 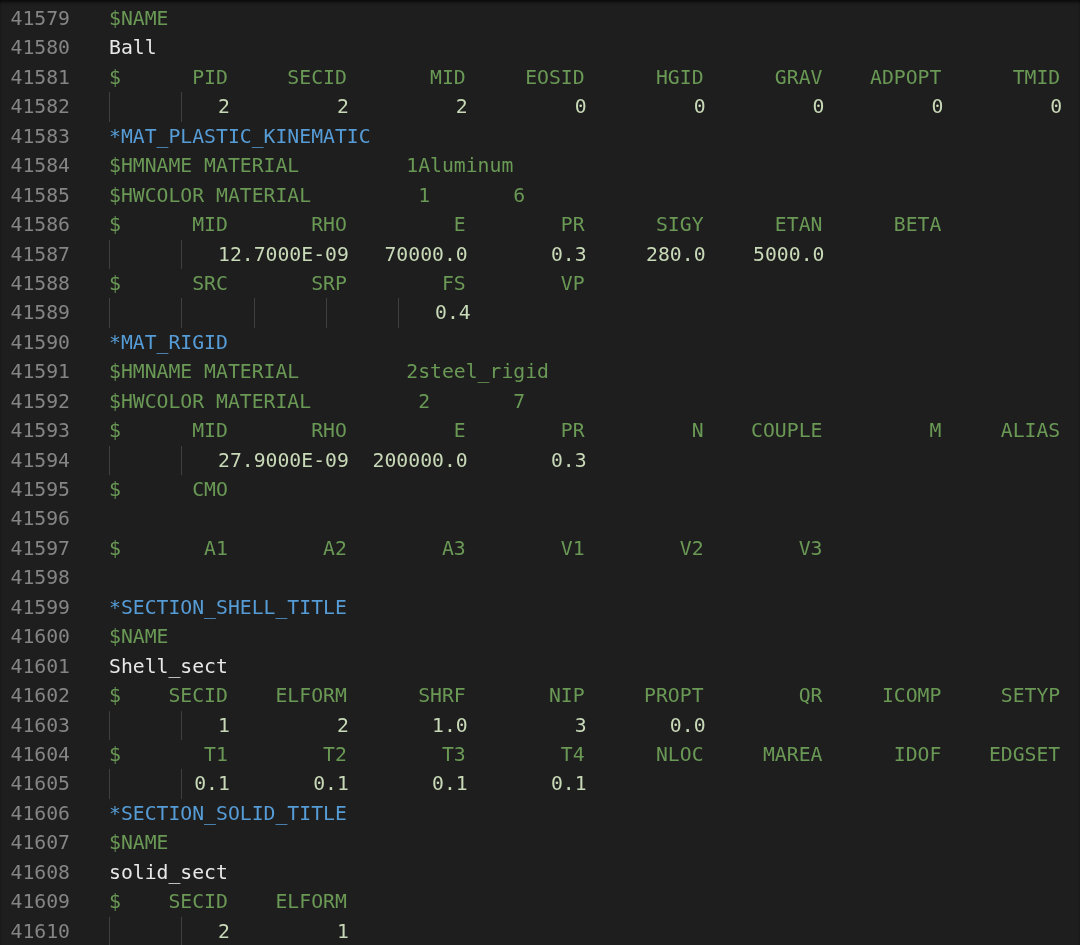 I want to click on code-comment: $HMNAME MATERIAL 1Aluminum, so click(x=311, y=166).